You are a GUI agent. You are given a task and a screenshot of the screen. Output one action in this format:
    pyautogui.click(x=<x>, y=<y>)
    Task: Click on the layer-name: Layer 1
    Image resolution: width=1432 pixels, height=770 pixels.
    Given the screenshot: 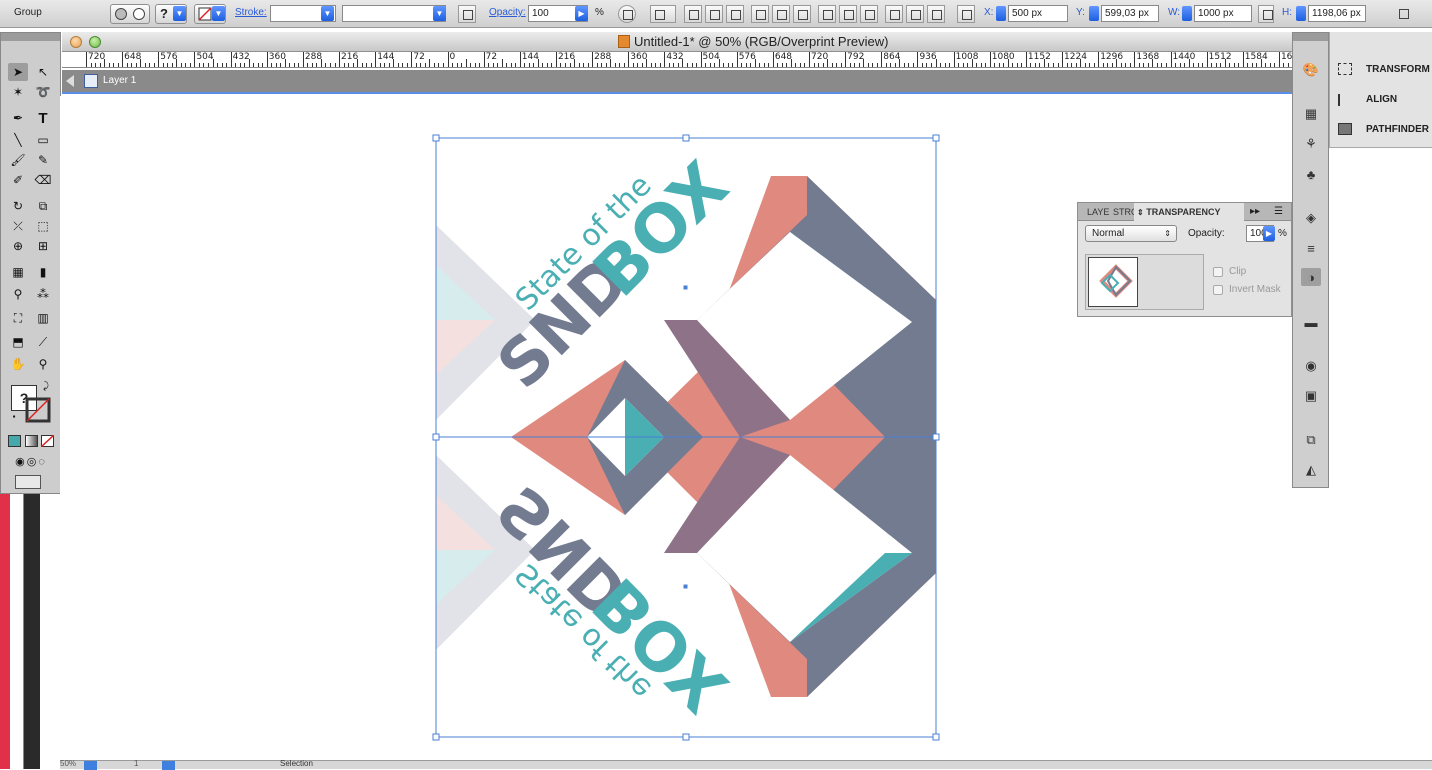 What is the action you would take?
    pyautogui.click(x=119, y=80)
    